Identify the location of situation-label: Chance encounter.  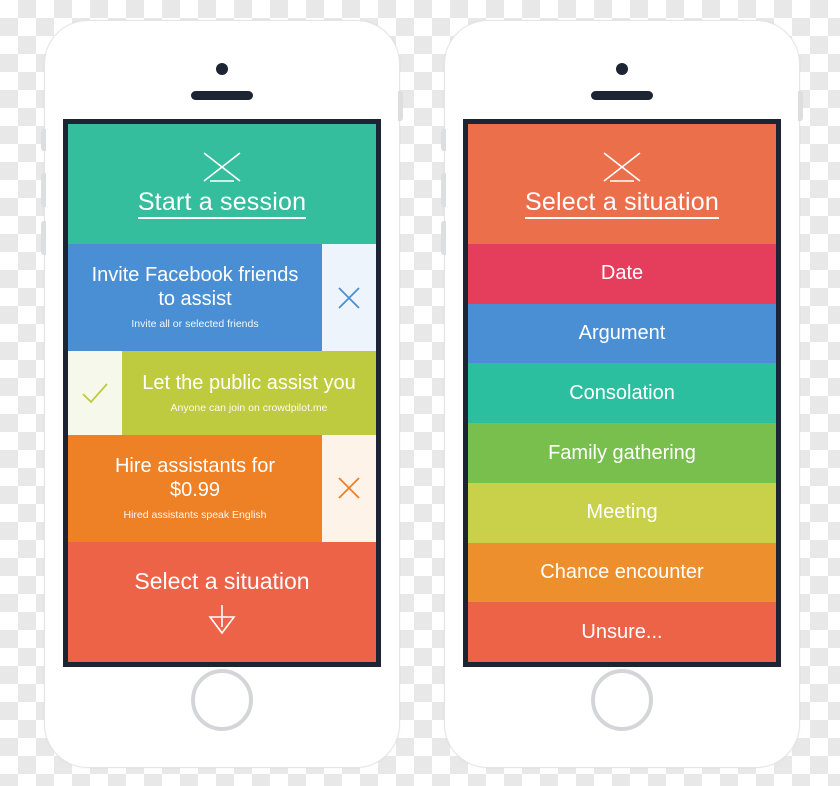
(622, 571).